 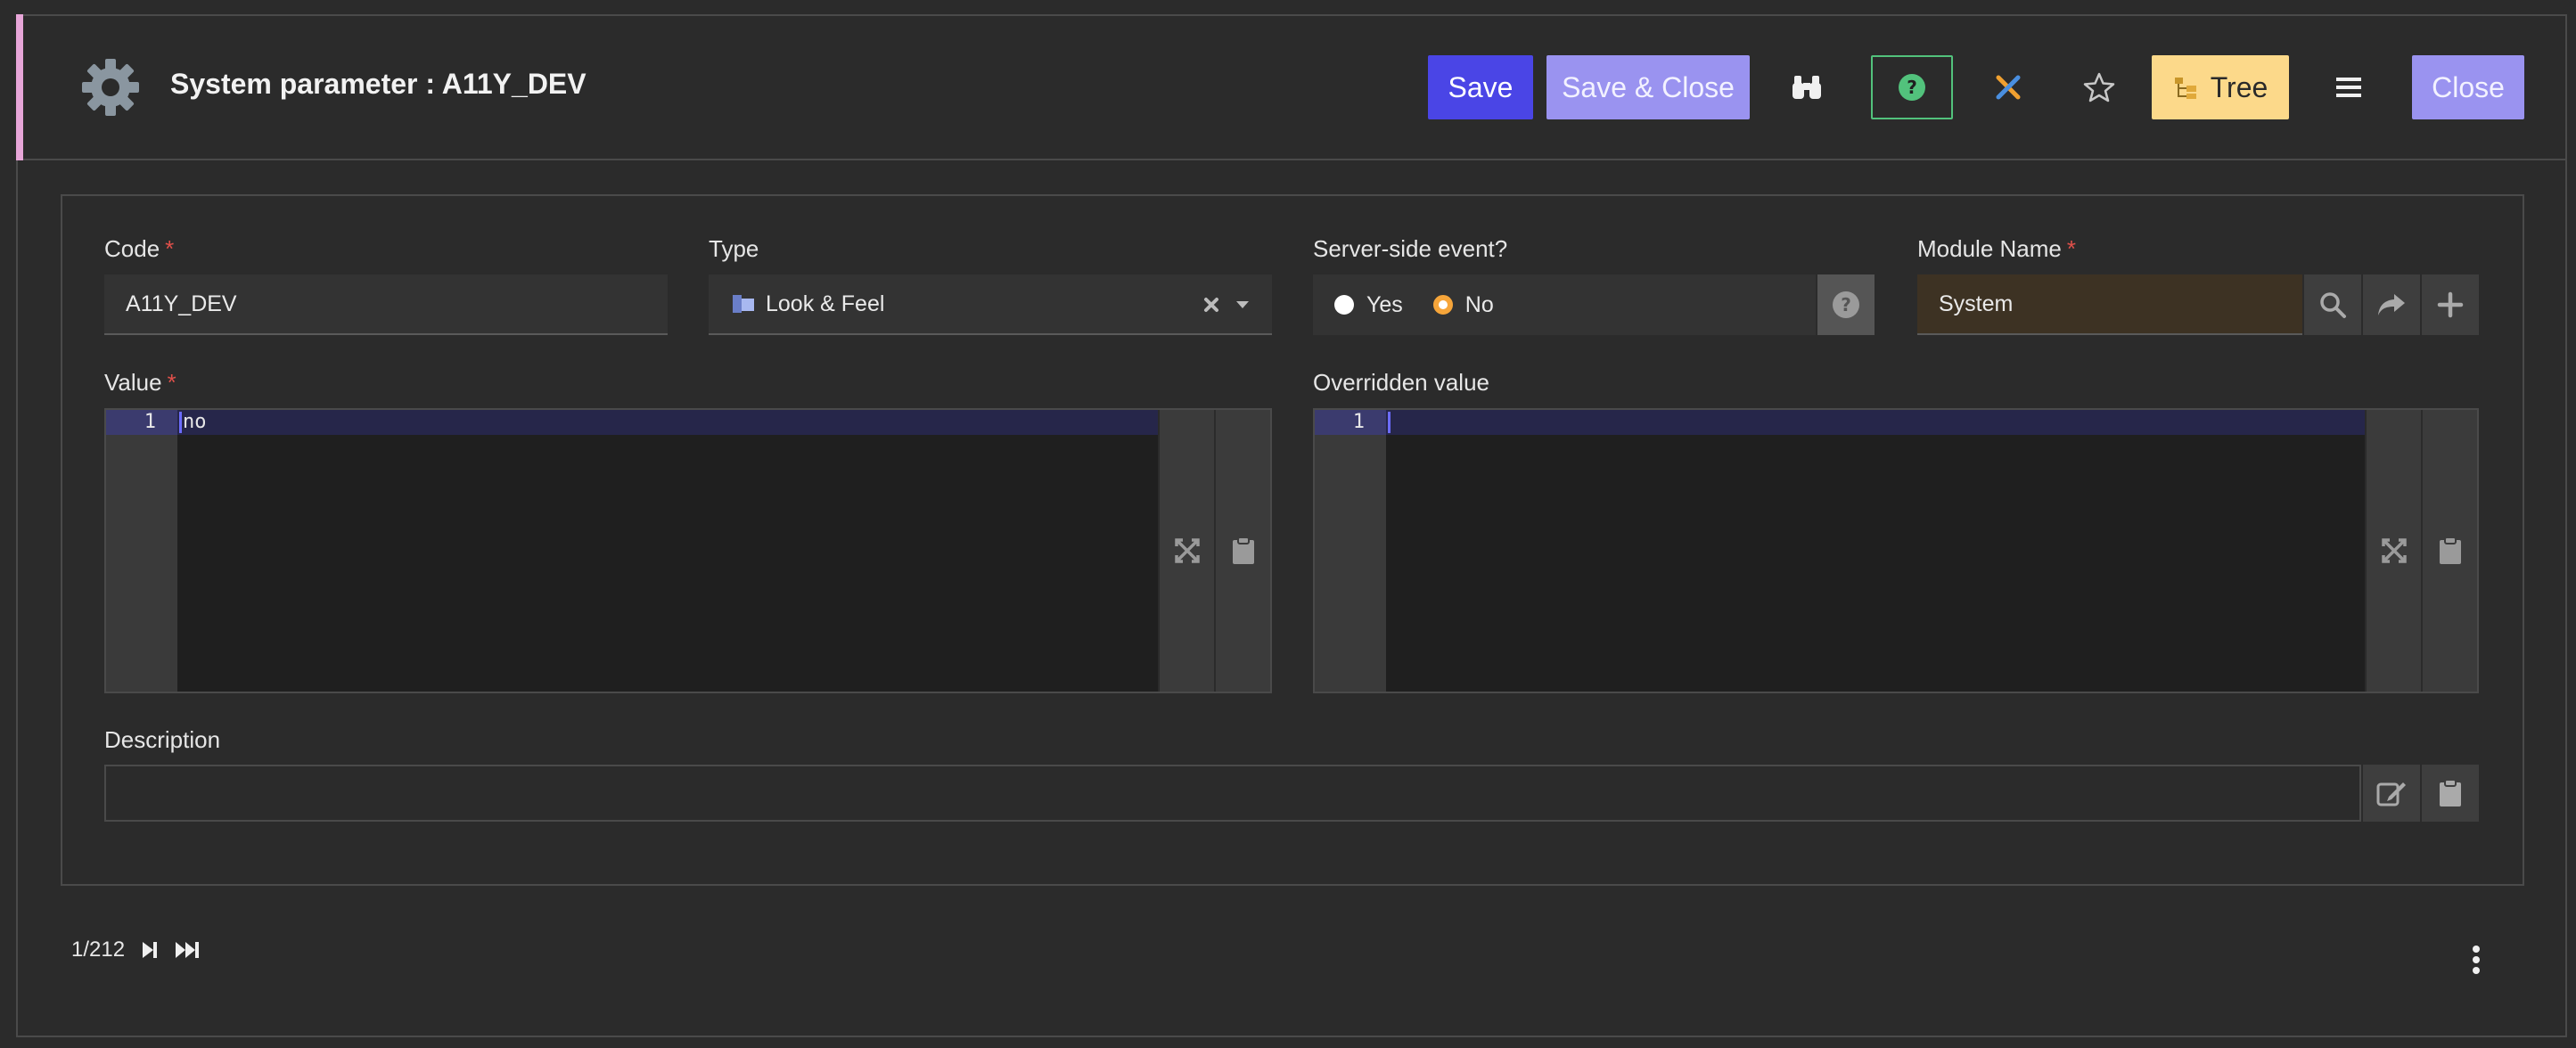 I want to click on description-edit-button, so click(x=2390, y=793).